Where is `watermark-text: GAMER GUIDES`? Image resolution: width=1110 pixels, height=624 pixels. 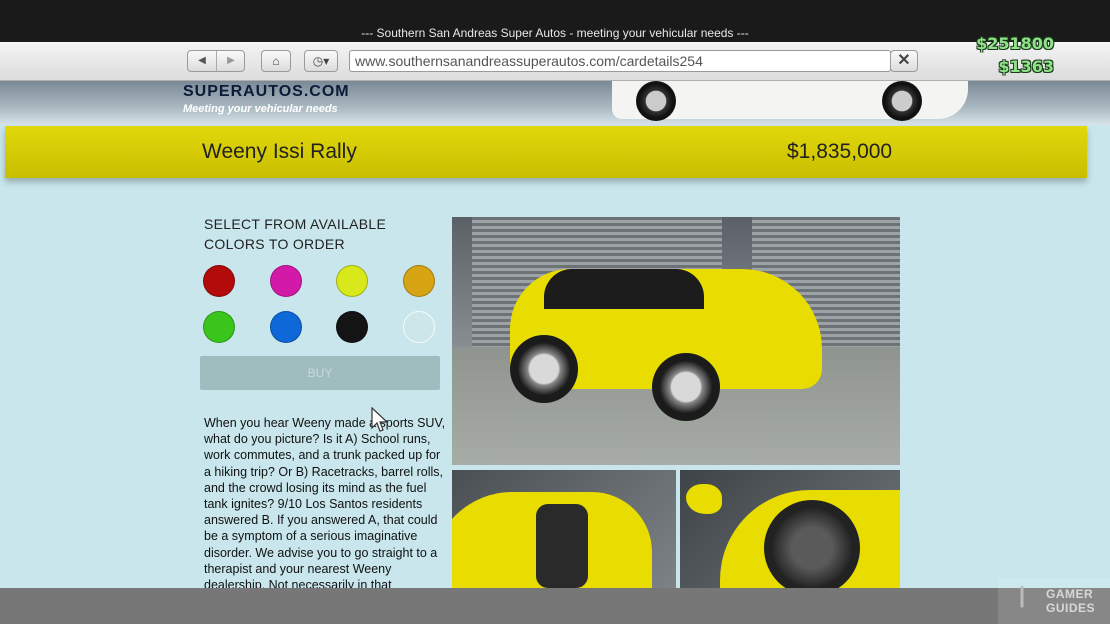 watermark-text: GAMER GUIDES is located at coordinates (1070, 601).